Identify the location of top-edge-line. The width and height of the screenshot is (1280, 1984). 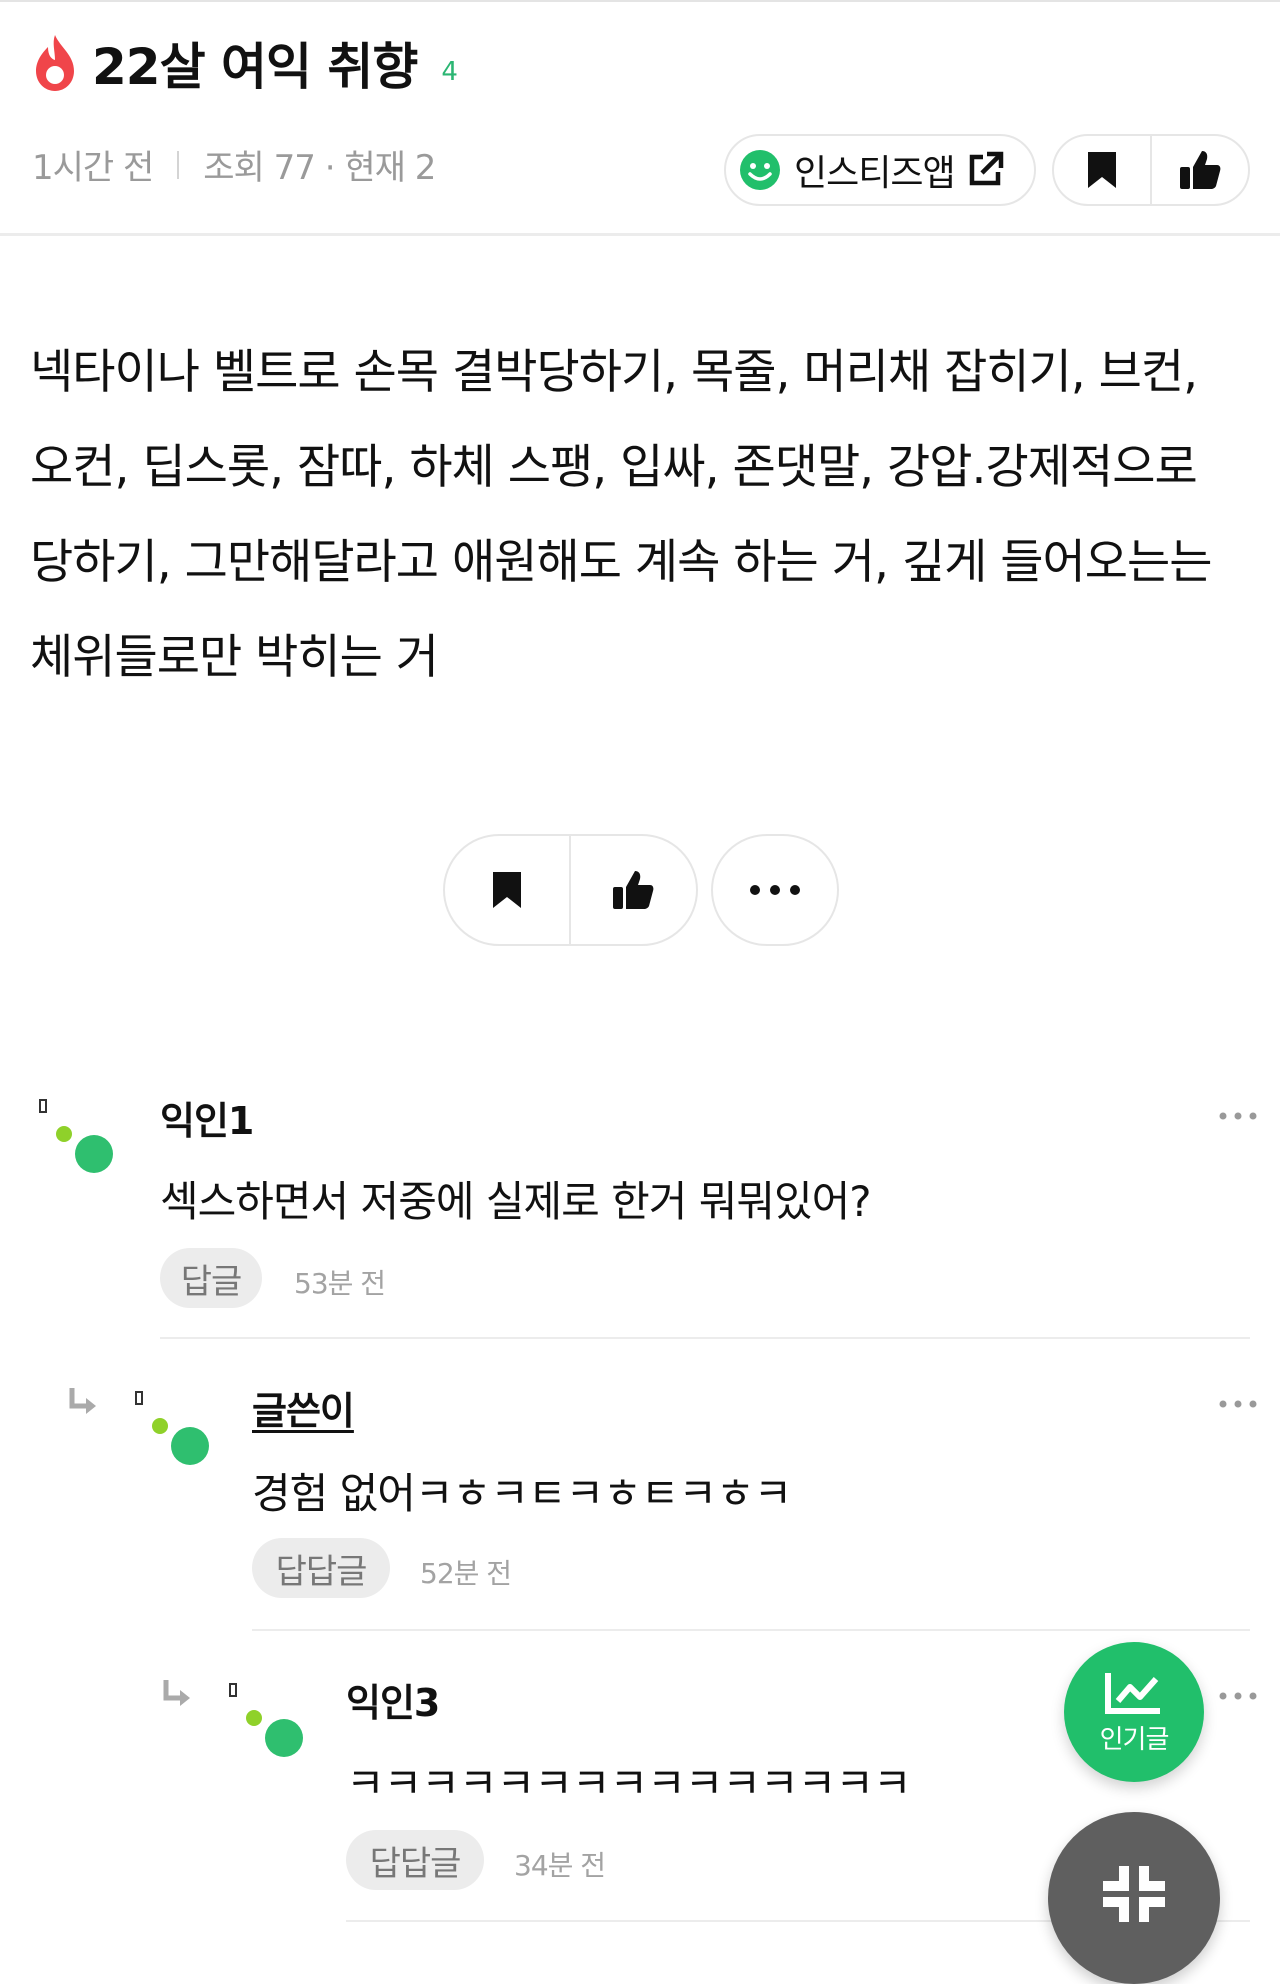
(640, 1).